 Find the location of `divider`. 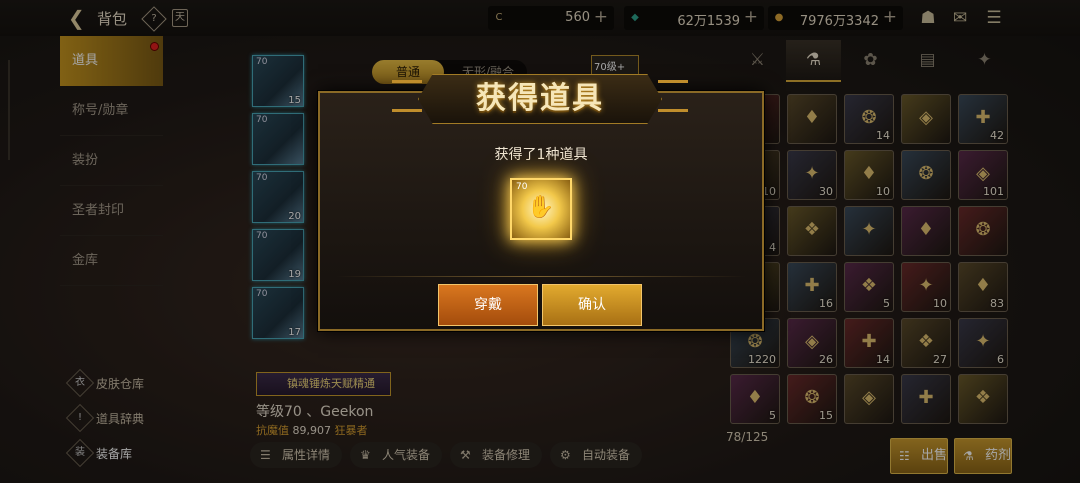

divider is located at coordinates (541, 276).